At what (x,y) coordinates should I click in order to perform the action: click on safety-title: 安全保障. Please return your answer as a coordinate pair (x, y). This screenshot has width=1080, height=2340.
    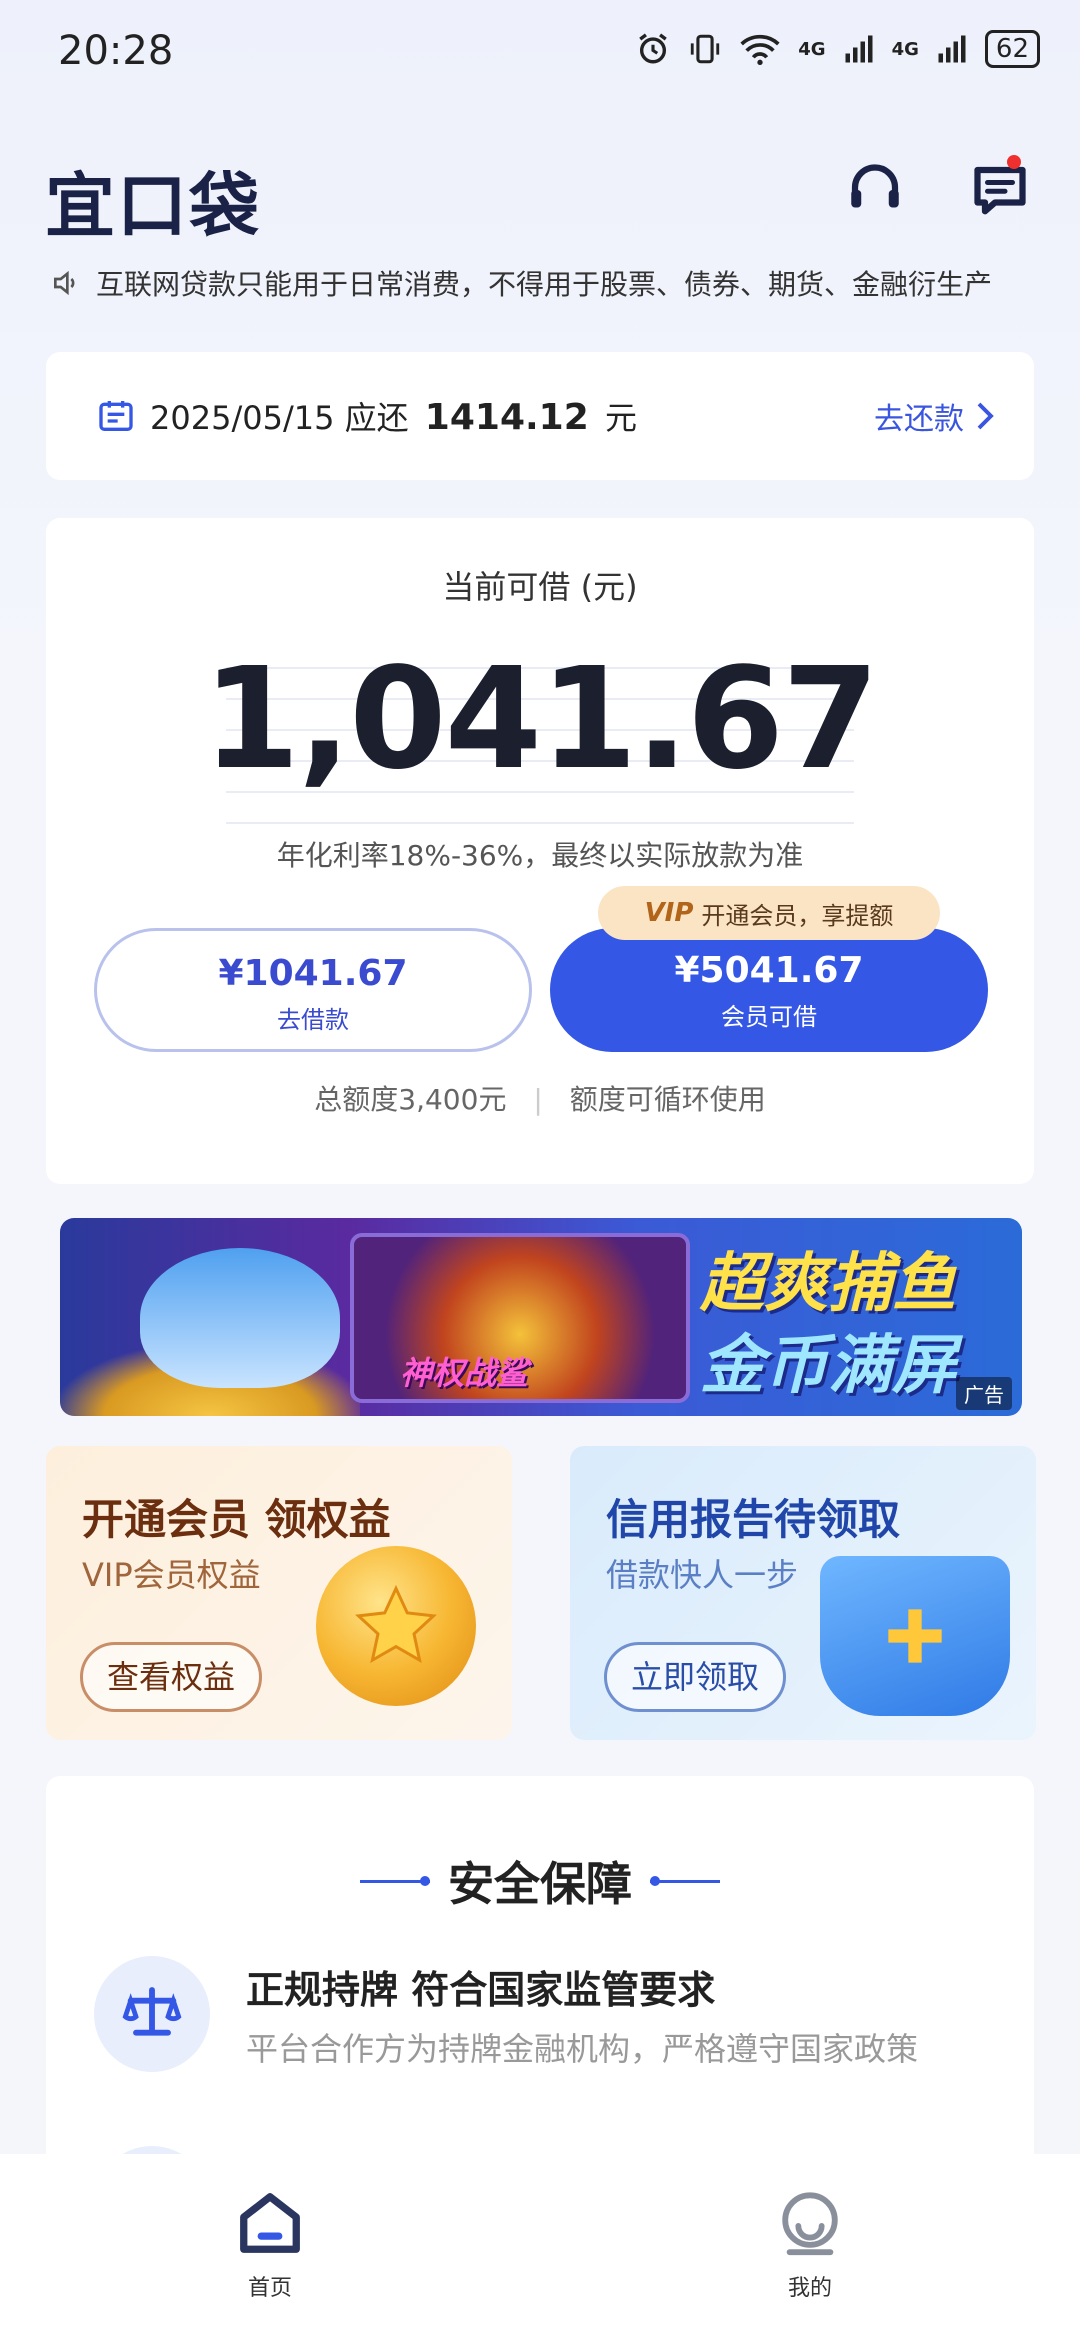
    Looking at the image, I should click on (540, 1884).